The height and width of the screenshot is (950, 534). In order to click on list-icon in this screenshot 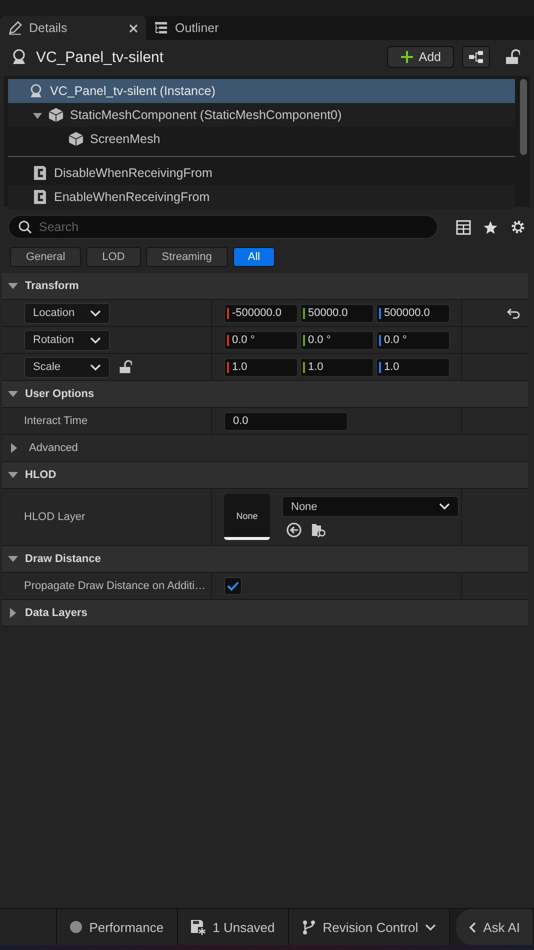, I will do `click(161, 28)`.